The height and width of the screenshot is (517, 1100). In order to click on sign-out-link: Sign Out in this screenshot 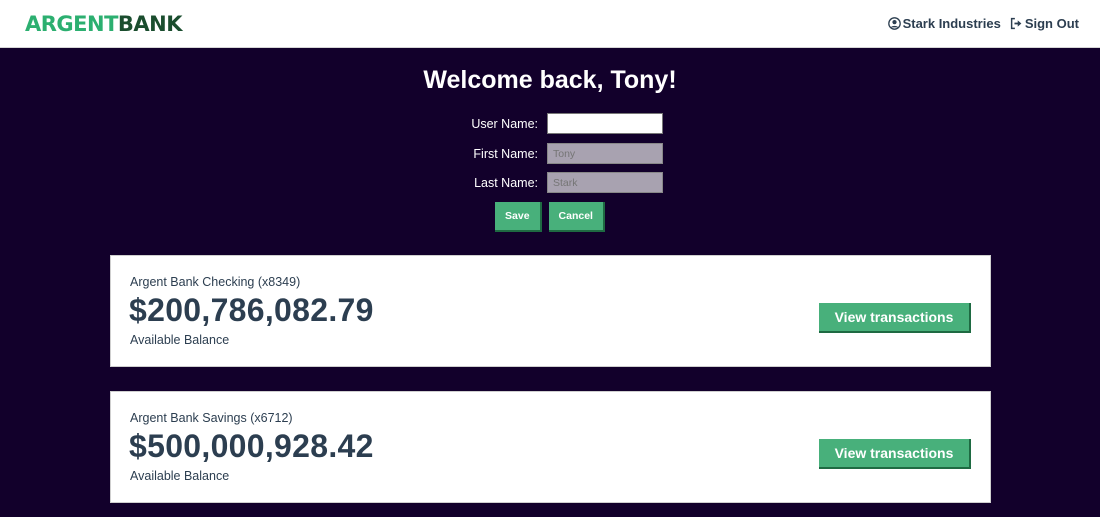, I will do `click(1044, 23)`.